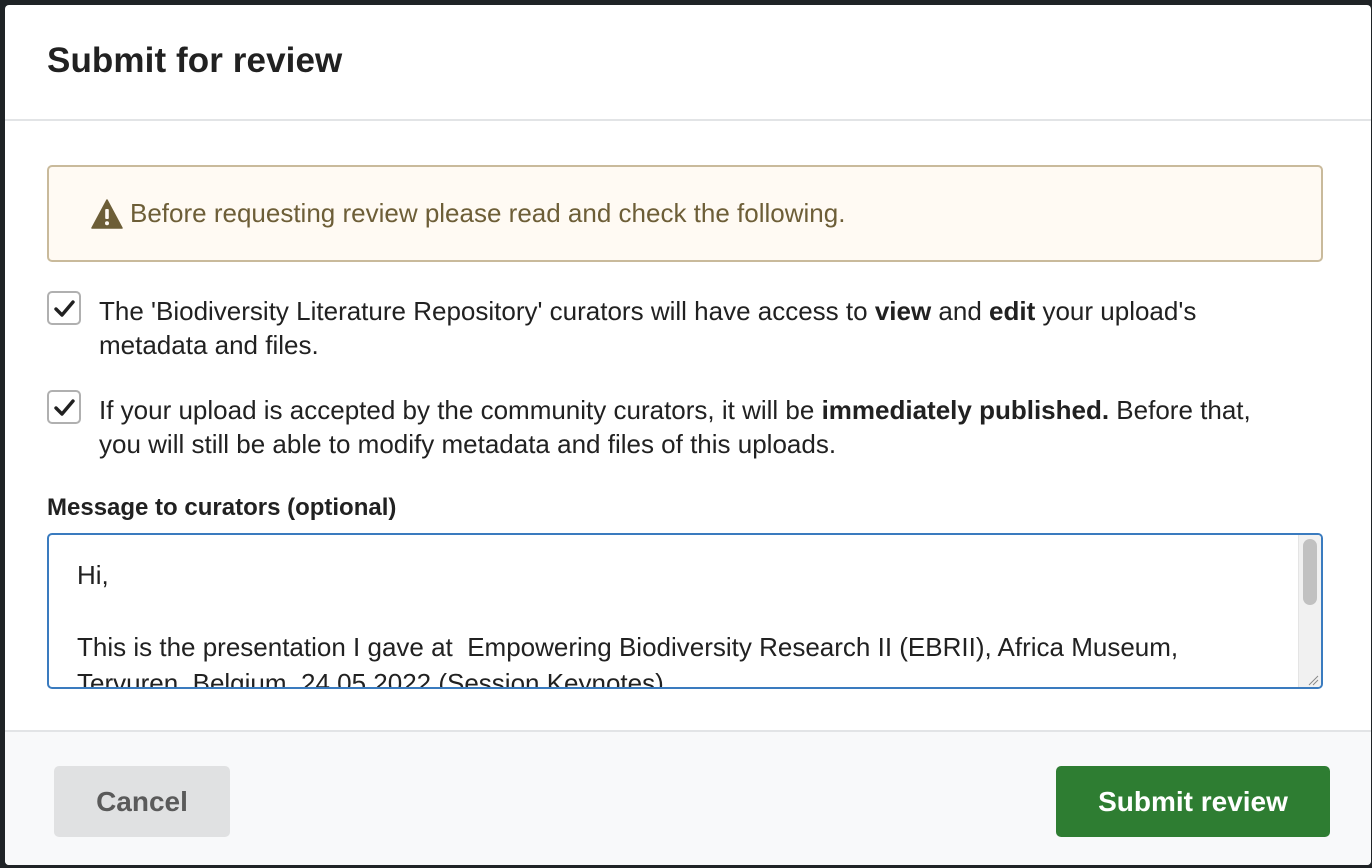 The height and width of the screenshot is (868, 1372). Describe the element at coordinates (142, 801) in the screenshot. I see `cancel-button: Cancel` at that location.